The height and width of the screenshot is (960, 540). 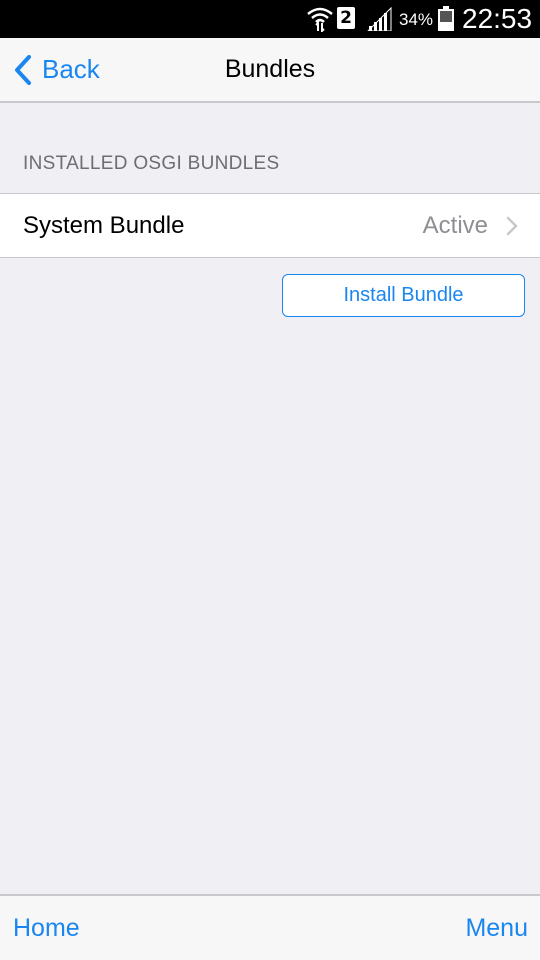 I want to click on status-bar: 2 34% 22:53, so click(x=270, y=19).